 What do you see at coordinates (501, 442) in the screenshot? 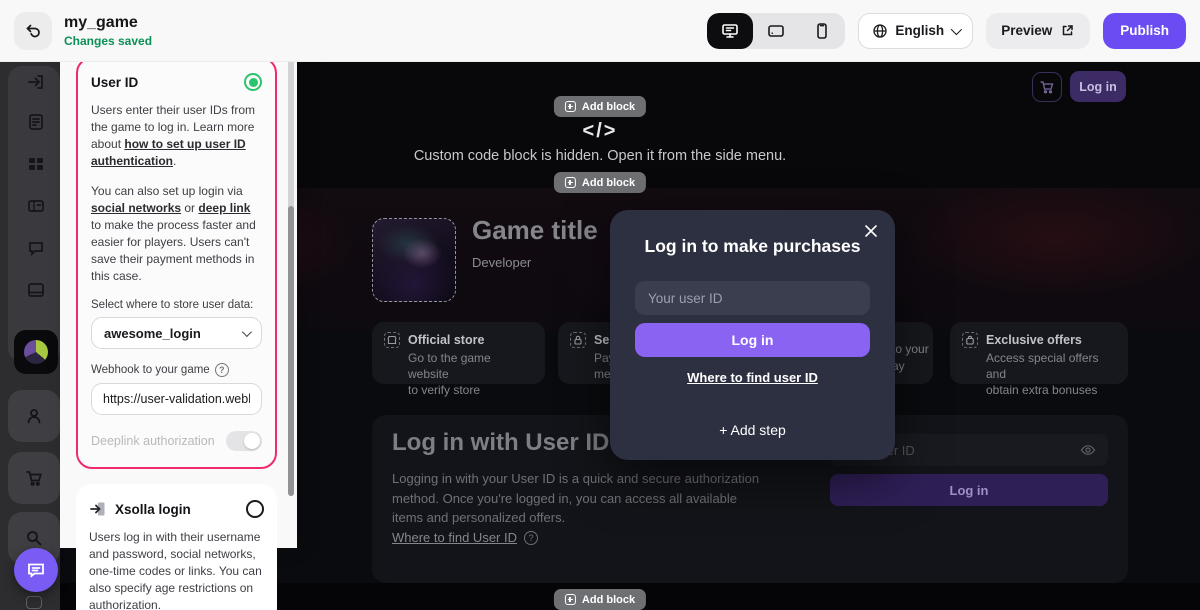
I see `login-block-title: Log in with User ID` at bounding box center [501, 442].